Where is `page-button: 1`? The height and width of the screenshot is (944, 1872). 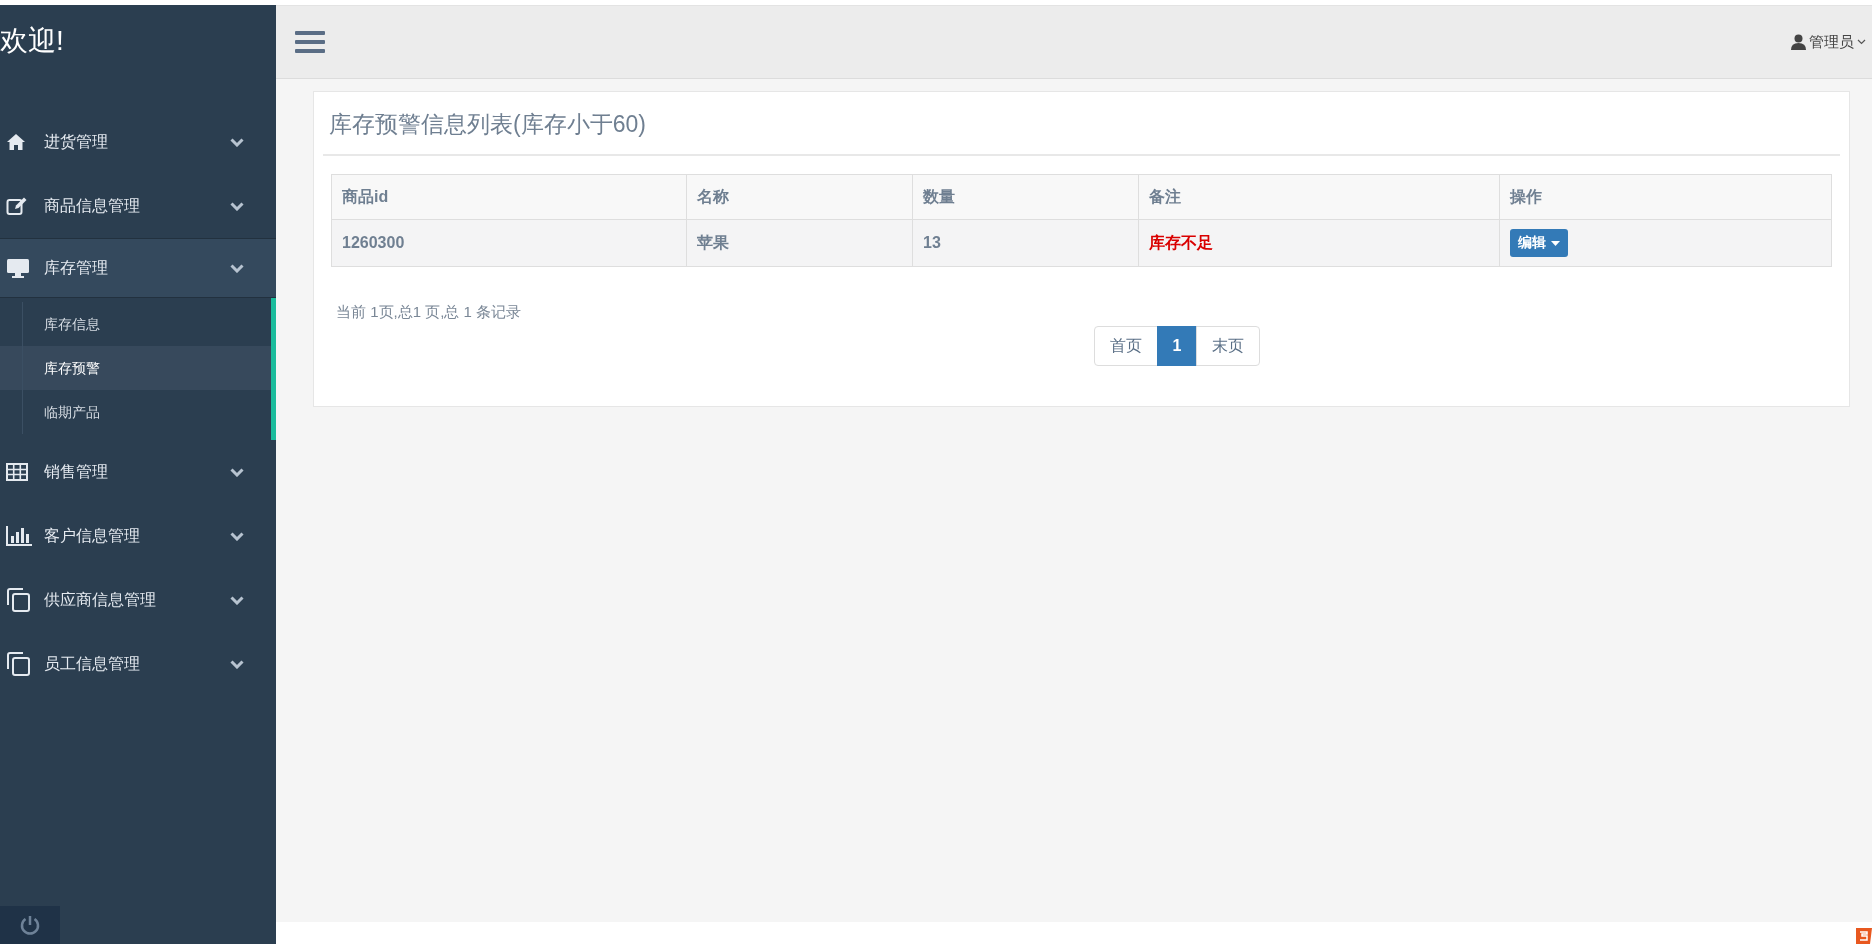
page-button: 1 is located at coordinates (1177, 346).